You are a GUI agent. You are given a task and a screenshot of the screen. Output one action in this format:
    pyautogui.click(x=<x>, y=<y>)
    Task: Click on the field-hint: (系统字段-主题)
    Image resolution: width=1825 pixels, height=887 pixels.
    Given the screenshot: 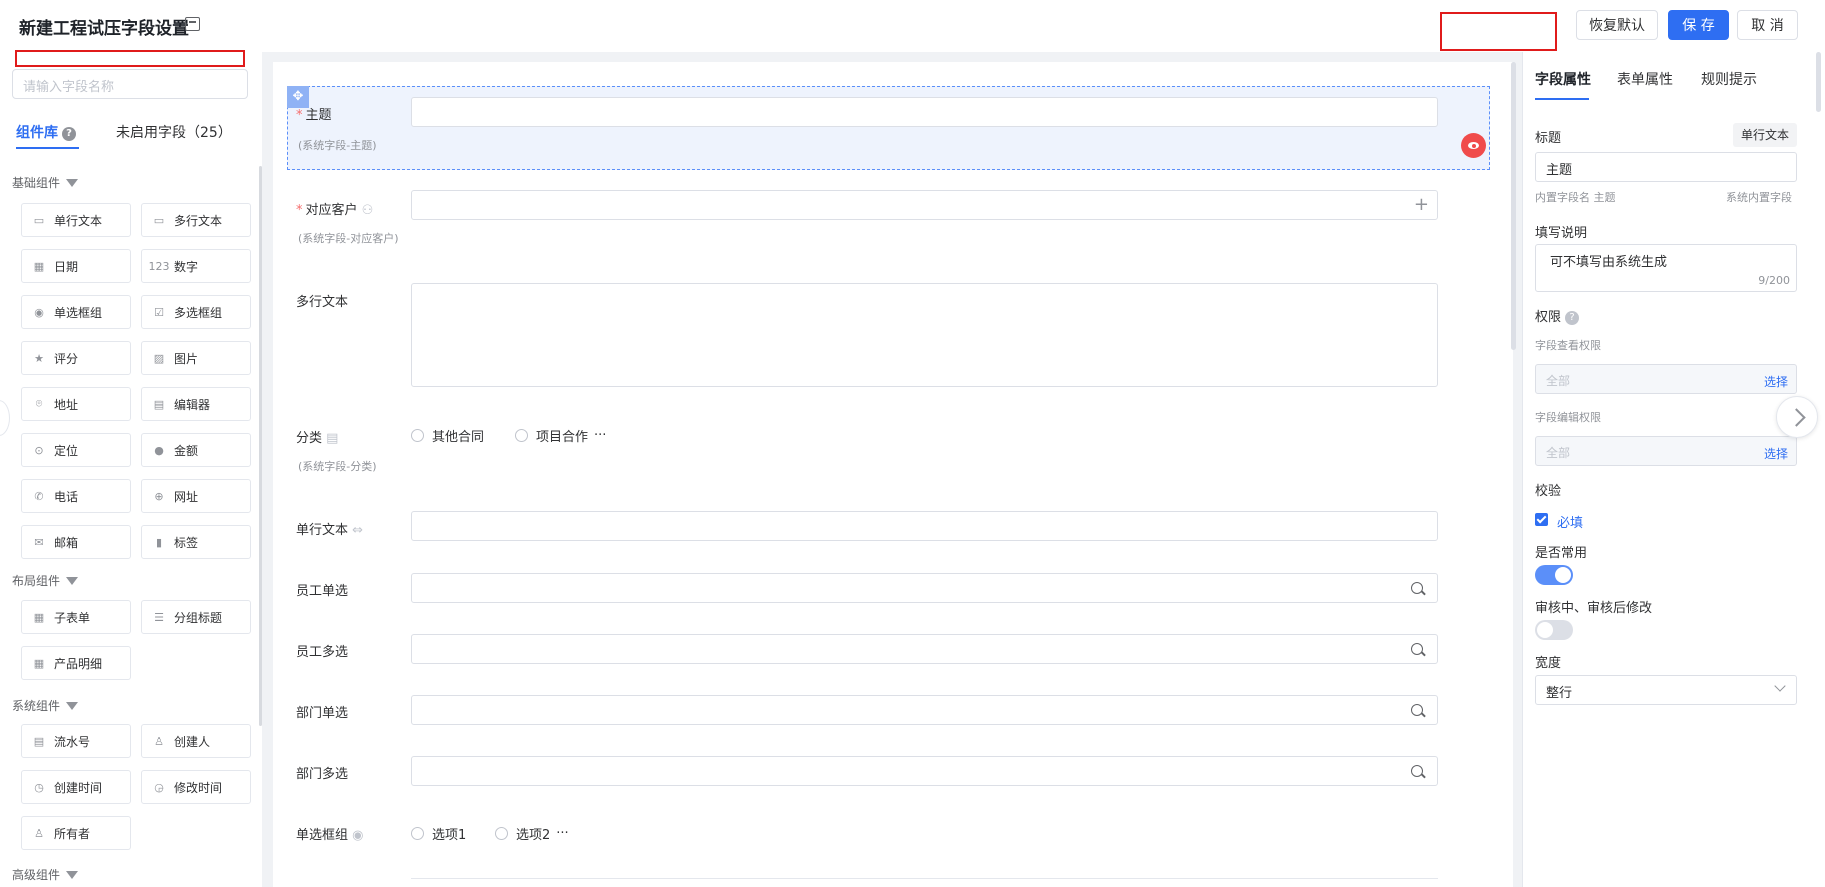 What is the action you would take?
    pyautogui.click(x=337, y=145)
    